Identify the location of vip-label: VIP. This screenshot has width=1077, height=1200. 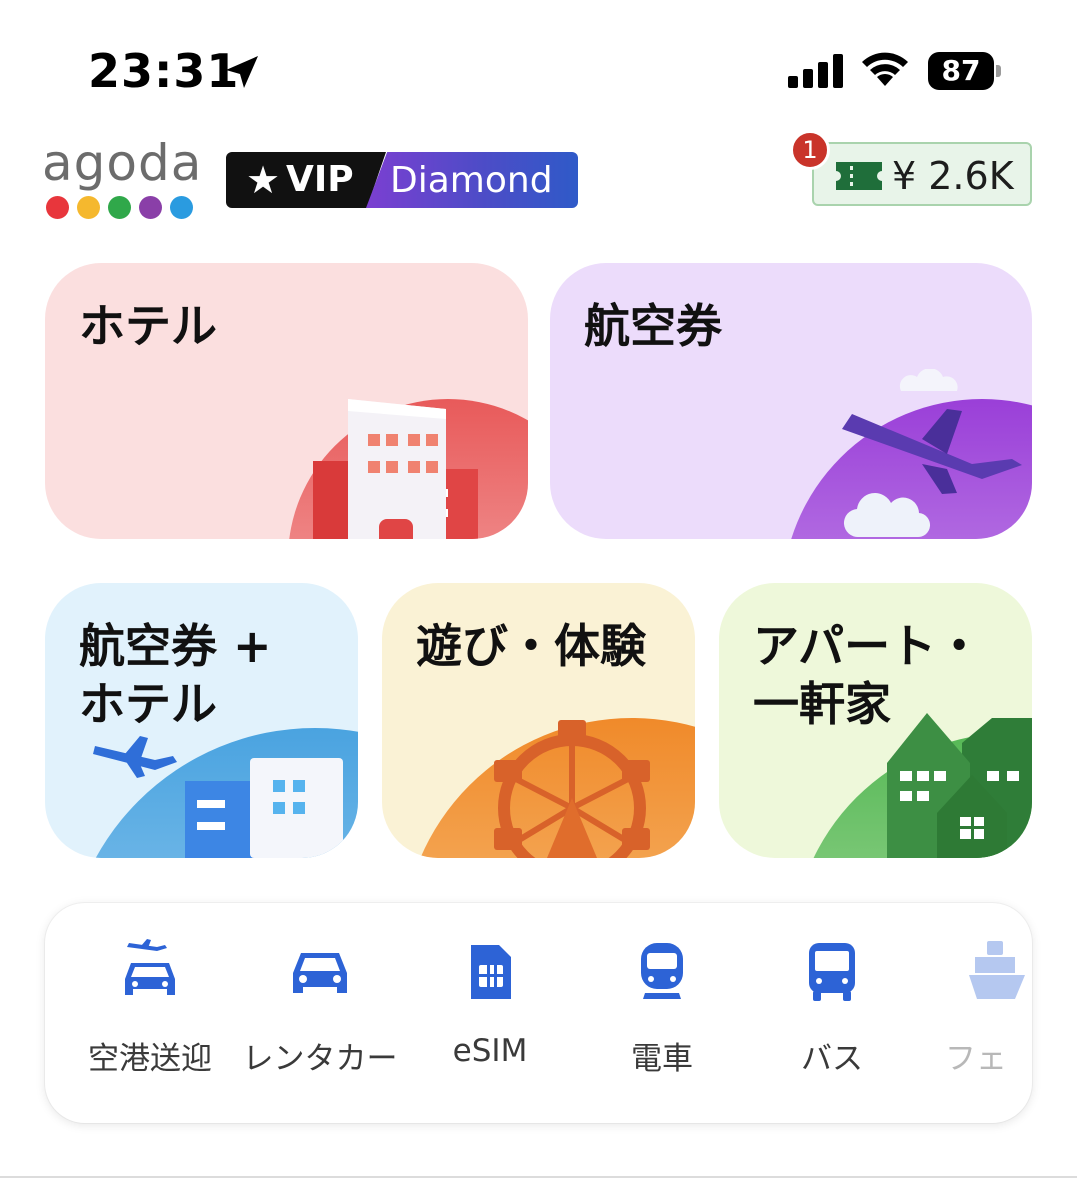
(320, 179).